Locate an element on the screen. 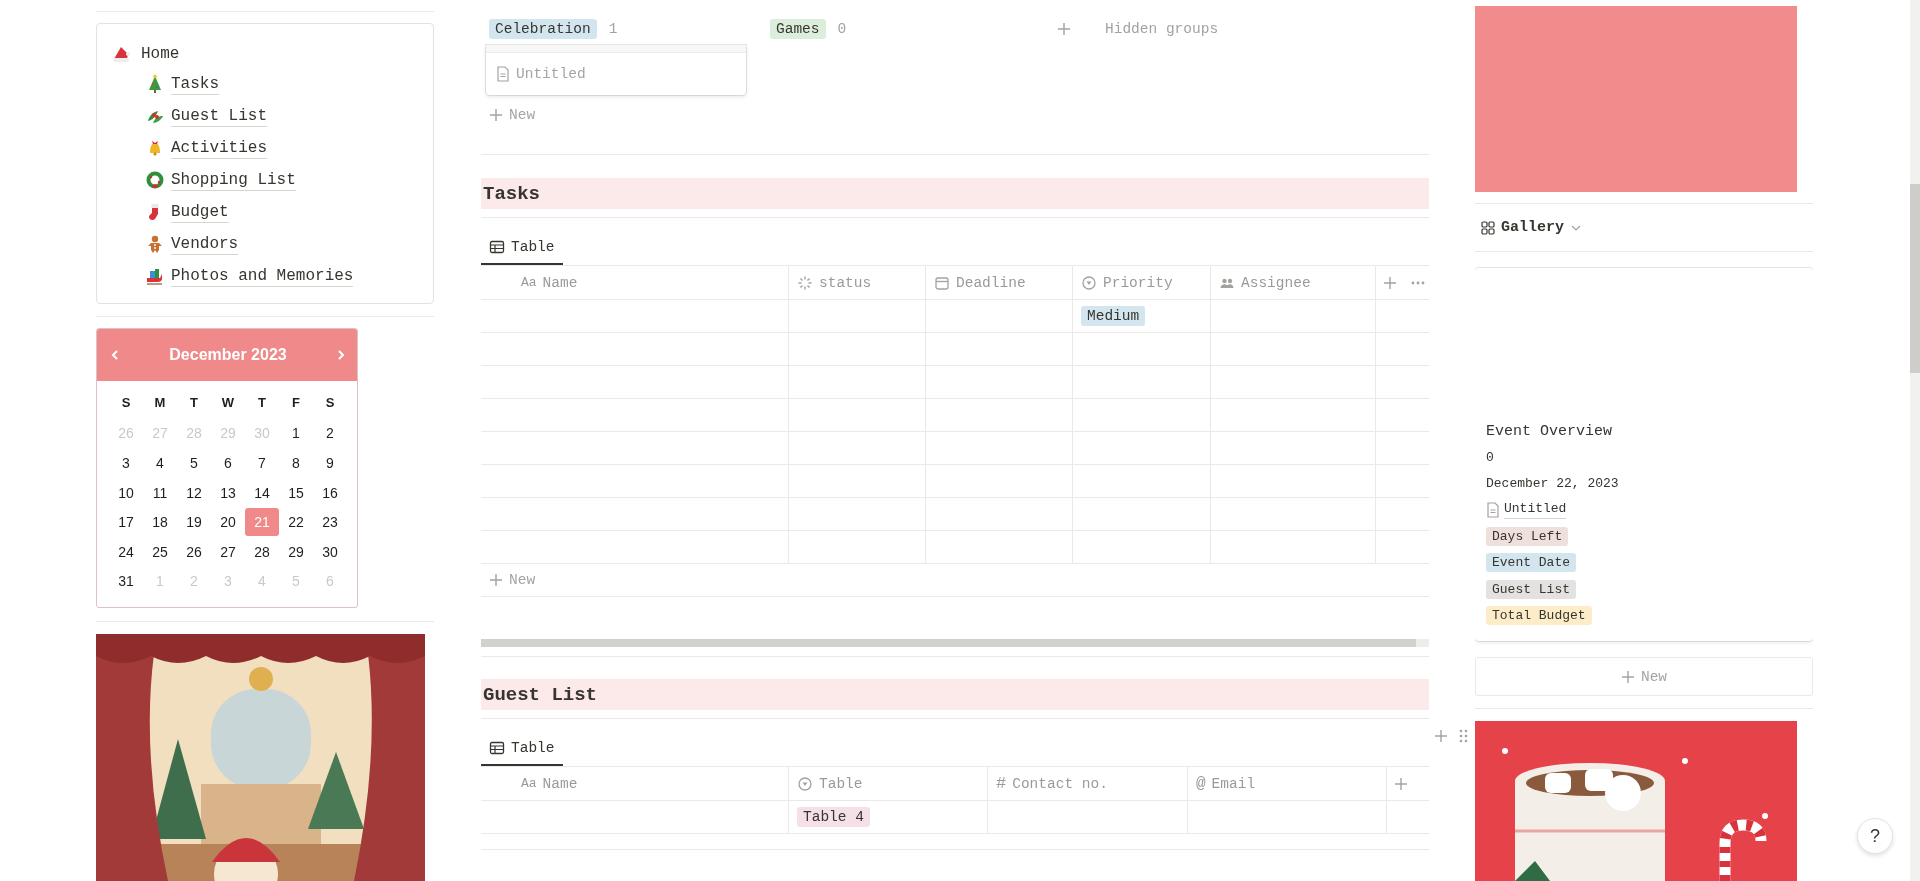 This screenshot has width=1920, height=881. page-link: Untitled is located at coordinates (1535, 510).